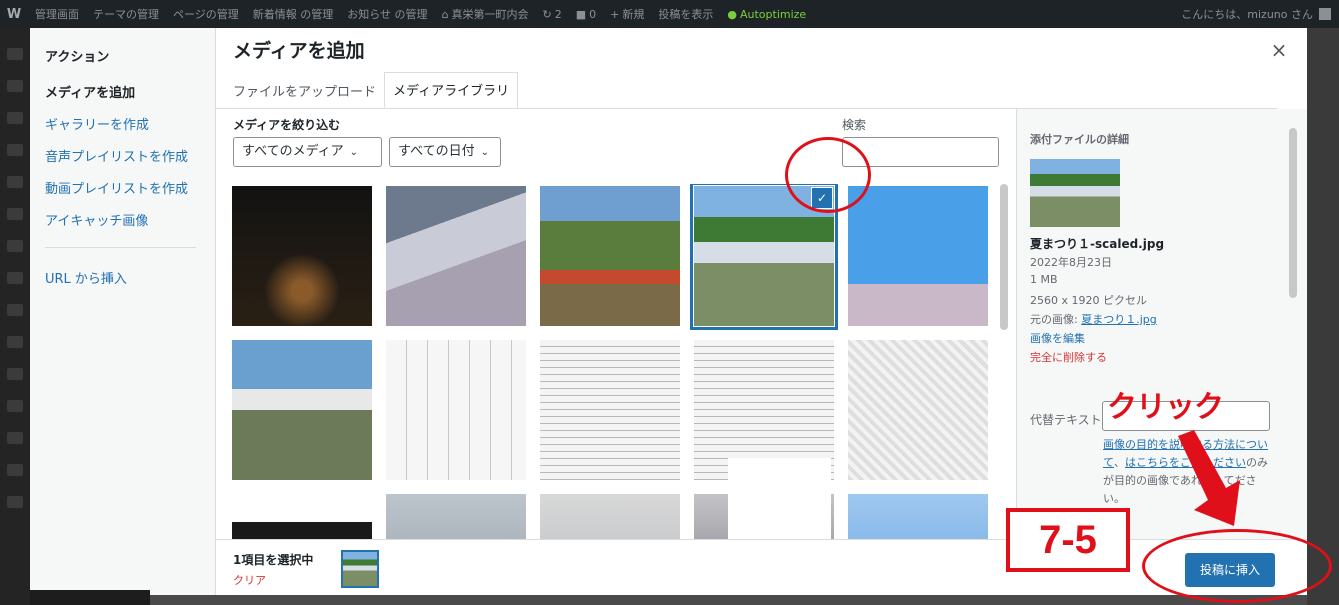 This screenshot has height=605, width=1339. Describe the element at coordinates (490, 14) in the screenshot. I see `site-name: 真栄第一町内会` at that location.